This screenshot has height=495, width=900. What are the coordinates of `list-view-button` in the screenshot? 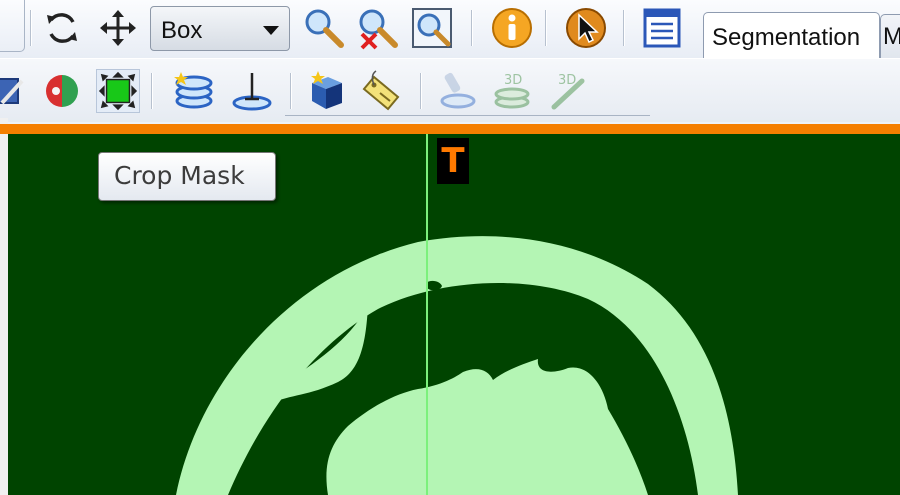 It's located at (662, 28).